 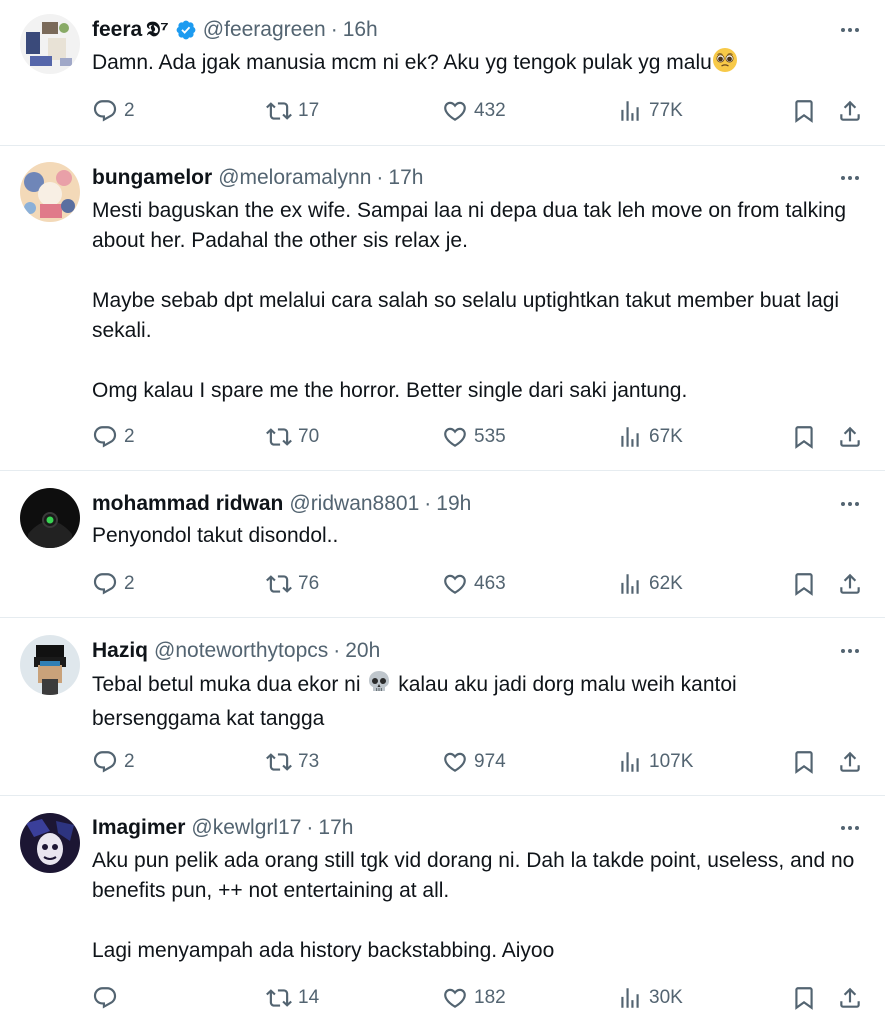 I want to click on tweet-header: Imagimer @kewlgrl17 · 17h, so click(x=223, y=828).